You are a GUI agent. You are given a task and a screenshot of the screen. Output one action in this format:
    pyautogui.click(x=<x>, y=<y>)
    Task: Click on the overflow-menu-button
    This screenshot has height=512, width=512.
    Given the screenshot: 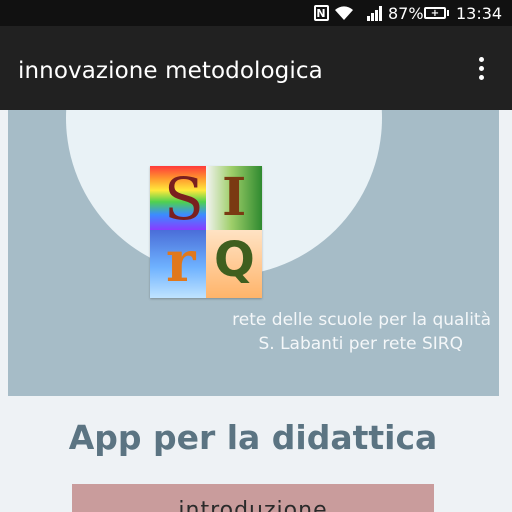 What is the action you would take?
    pyautogui.click(x=481, y=68)
    